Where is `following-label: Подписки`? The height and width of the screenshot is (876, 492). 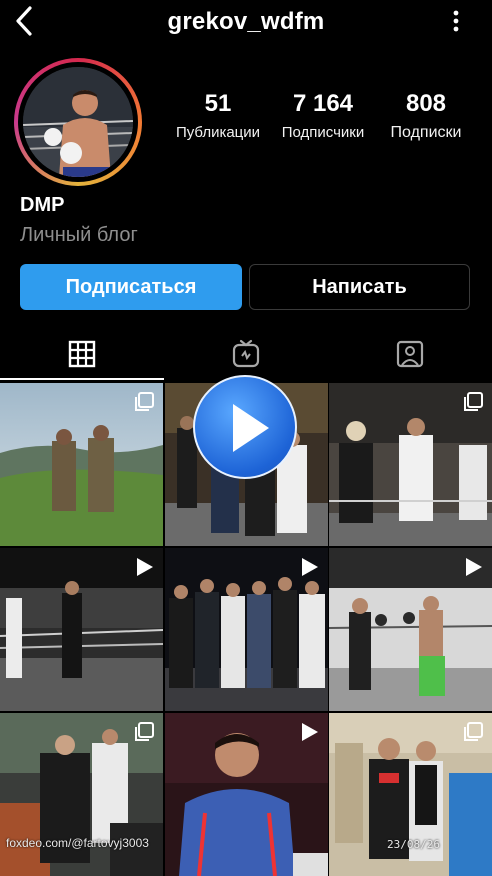 following-label: Подписки is located at coordinates (426, 132).